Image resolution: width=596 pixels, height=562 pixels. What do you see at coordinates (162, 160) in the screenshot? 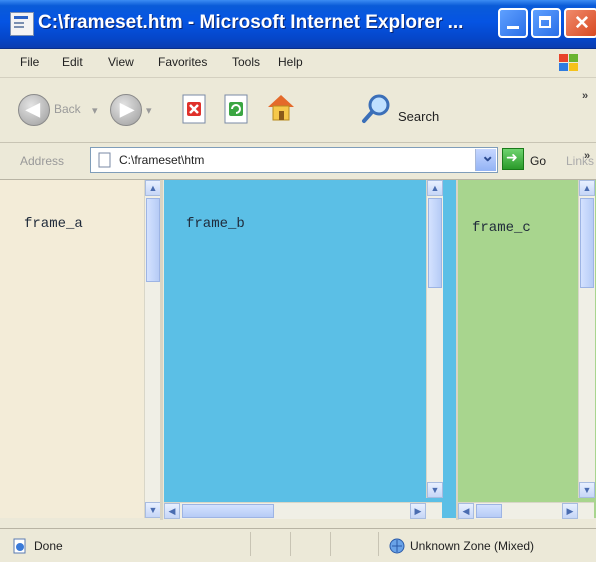
I see `address-value: C:\frameset\htm` at bounding box center [162, 160].